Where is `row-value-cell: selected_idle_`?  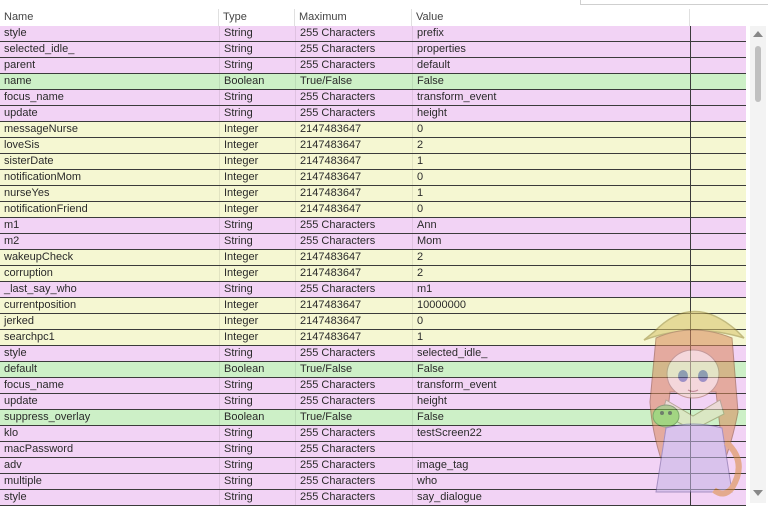 row-value-cell: selected_idle_ is located at coordinates (551, 353).